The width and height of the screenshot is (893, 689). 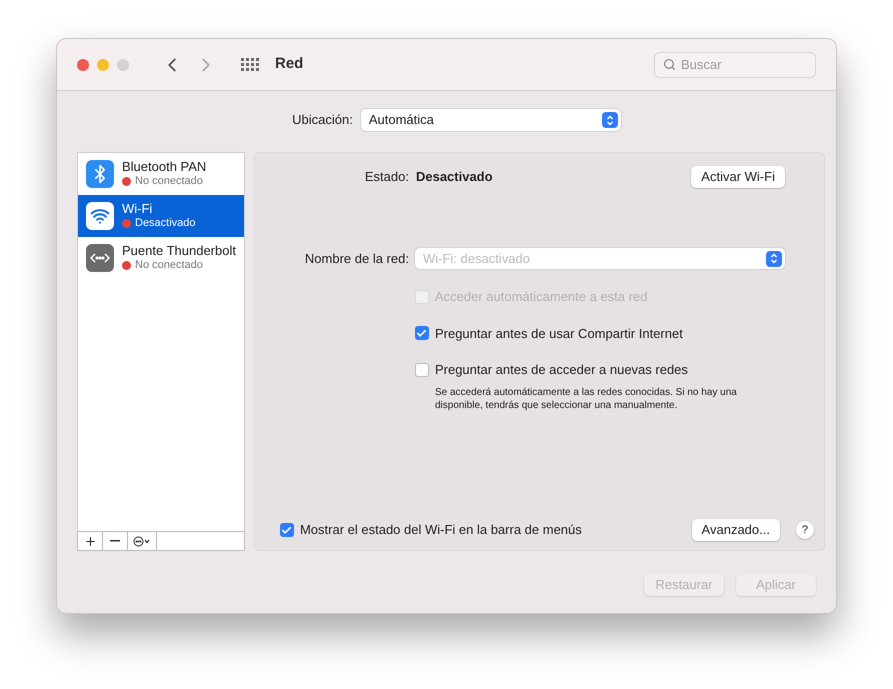 What do you see at coordinates (138, 208) in the screenshot?
I see `service-name: Wi-Fi` at bounding box center [138, 208].